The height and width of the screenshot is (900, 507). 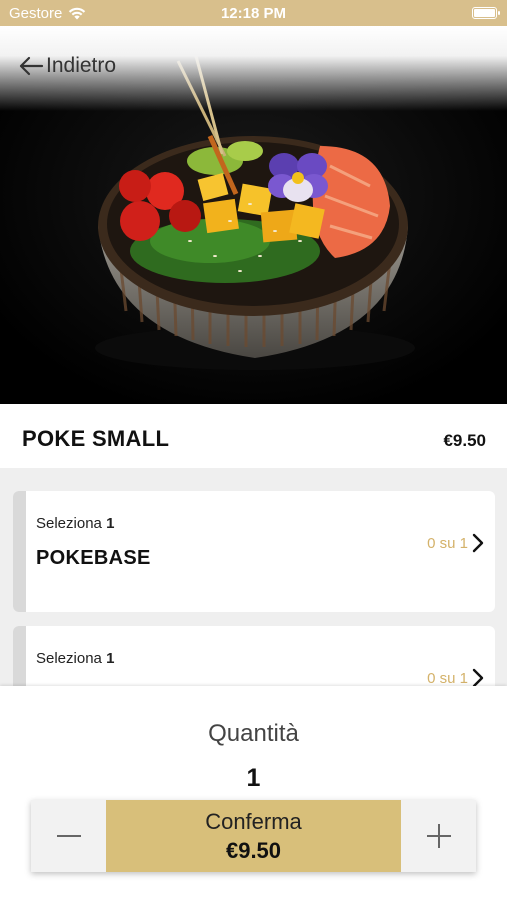 I want to click on chevron-right-icon, so click(x=478, y=543).